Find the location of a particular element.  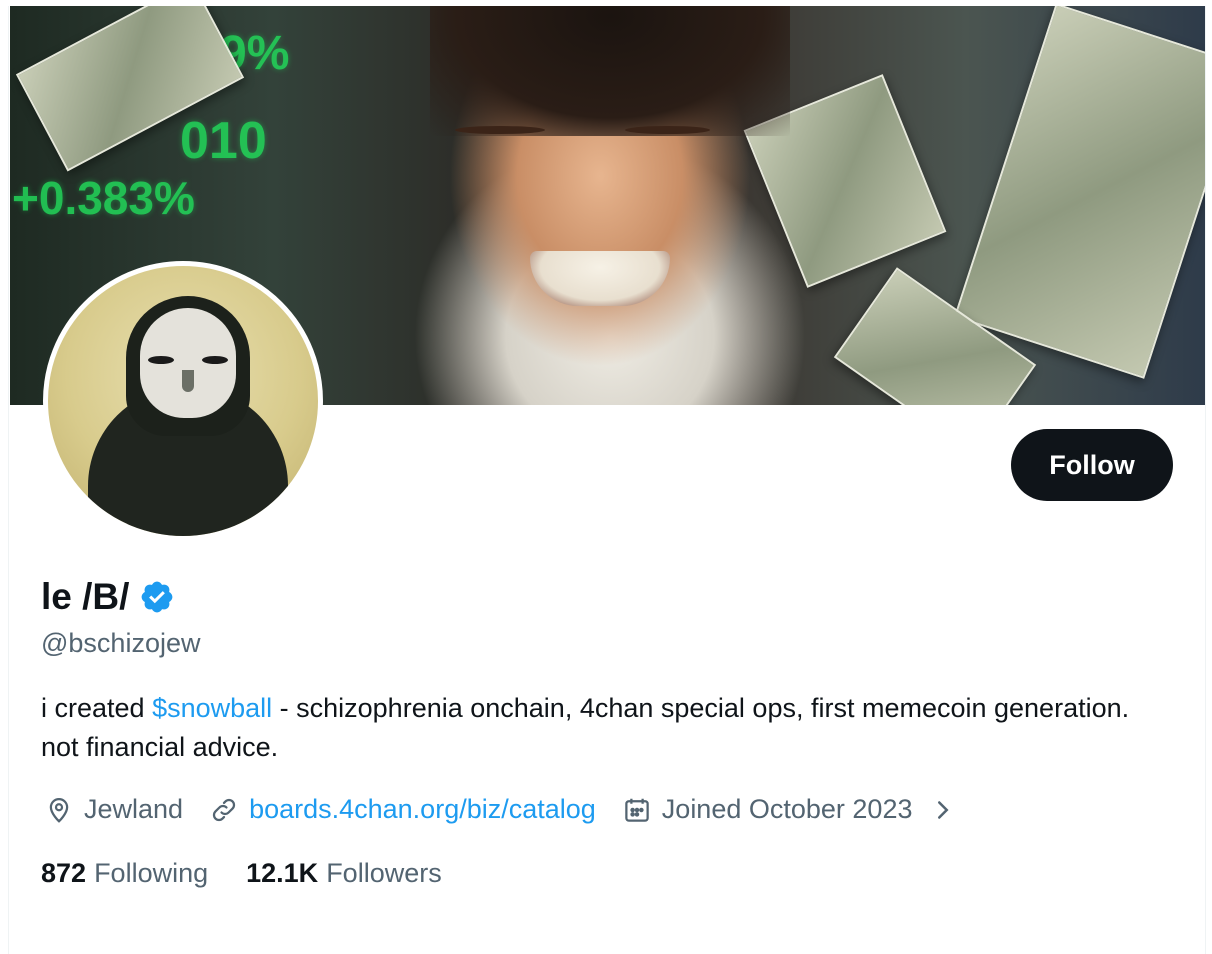

followers-stat-link: 12.1K Followers is located at coordinates (344, 873).